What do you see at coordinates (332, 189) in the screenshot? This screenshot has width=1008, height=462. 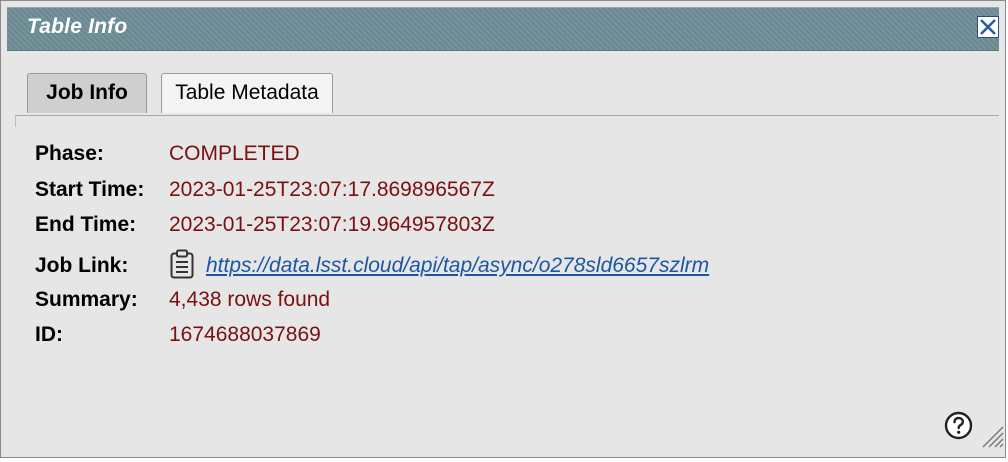 I see `start-time-value: 2023-01-25T23:07:17.869896567Z` at bounding box center [332, 189].